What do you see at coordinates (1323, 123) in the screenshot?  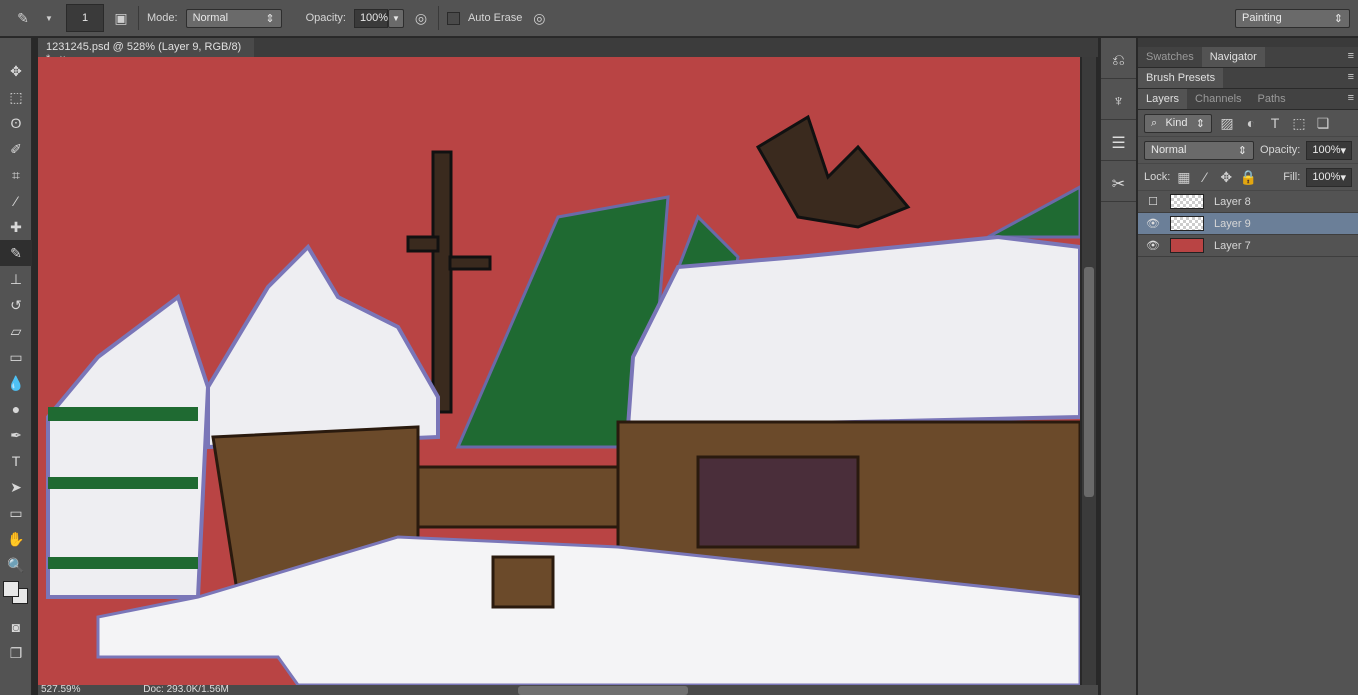 I see `smart-object-filter-icon: ❏` at bounding box center [1323, 123].